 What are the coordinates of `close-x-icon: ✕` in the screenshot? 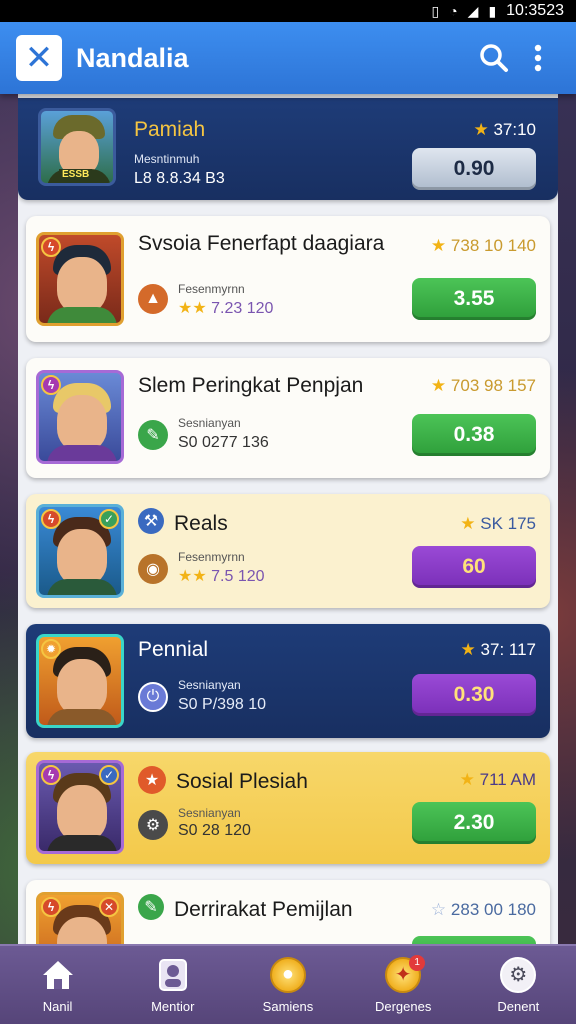 It's located at (39, 58).